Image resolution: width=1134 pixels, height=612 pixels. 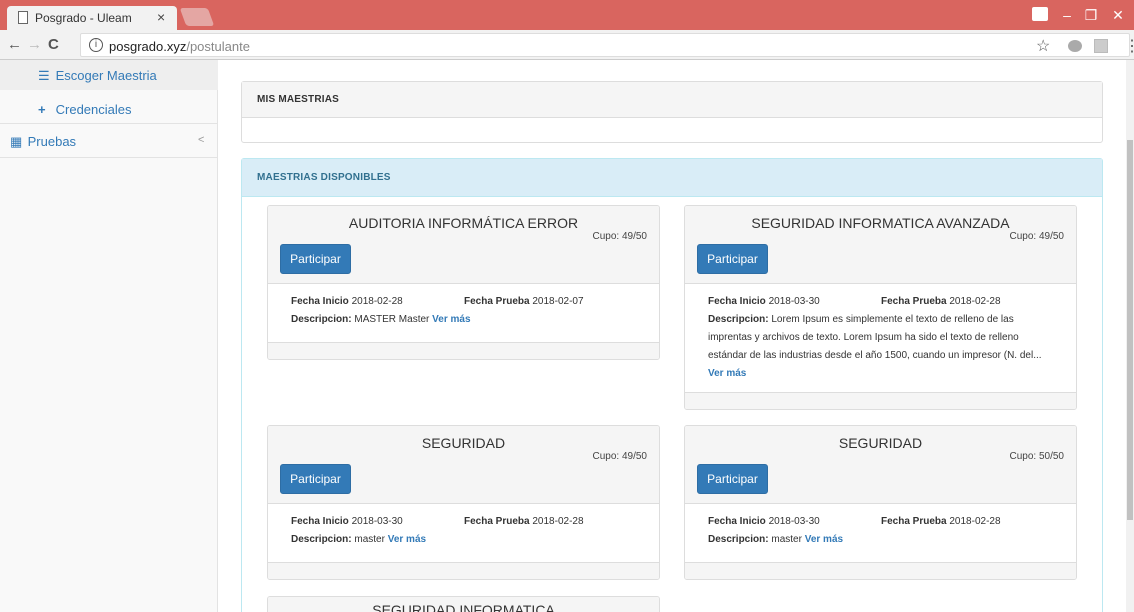 I want to click on maestria-card: SEGURIDAD INFORMATICA, so click(x=463, y=604).